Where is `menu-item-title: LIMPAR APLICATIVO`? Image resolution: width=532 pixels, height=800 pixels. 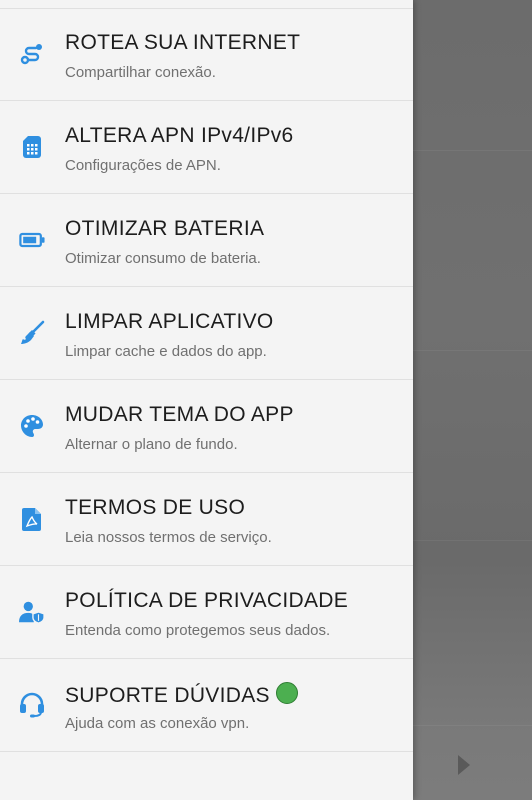 menu-item-title: LIMPAR APLICATIVO is located at coordinates (169, 321).